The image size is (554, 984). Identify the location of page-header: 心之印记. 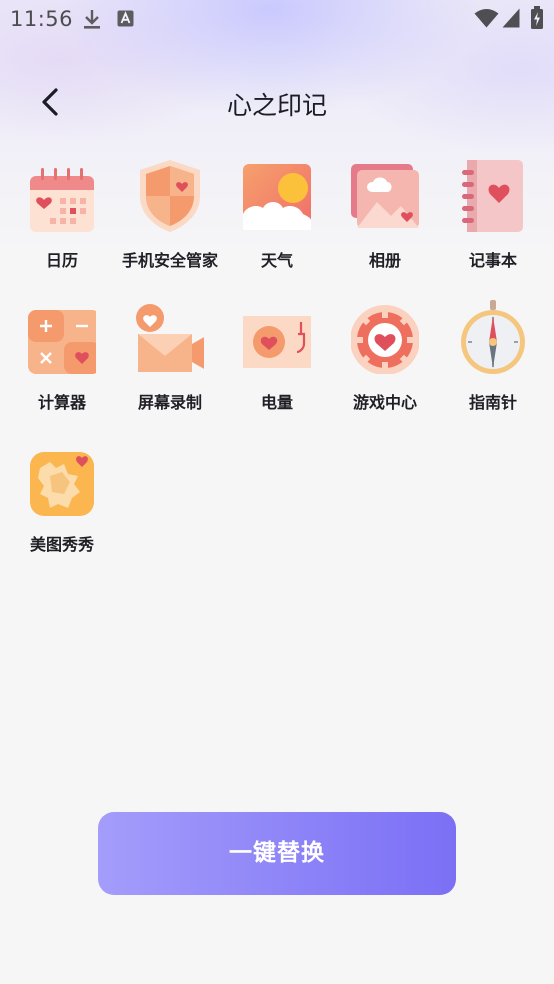
(277, 102).